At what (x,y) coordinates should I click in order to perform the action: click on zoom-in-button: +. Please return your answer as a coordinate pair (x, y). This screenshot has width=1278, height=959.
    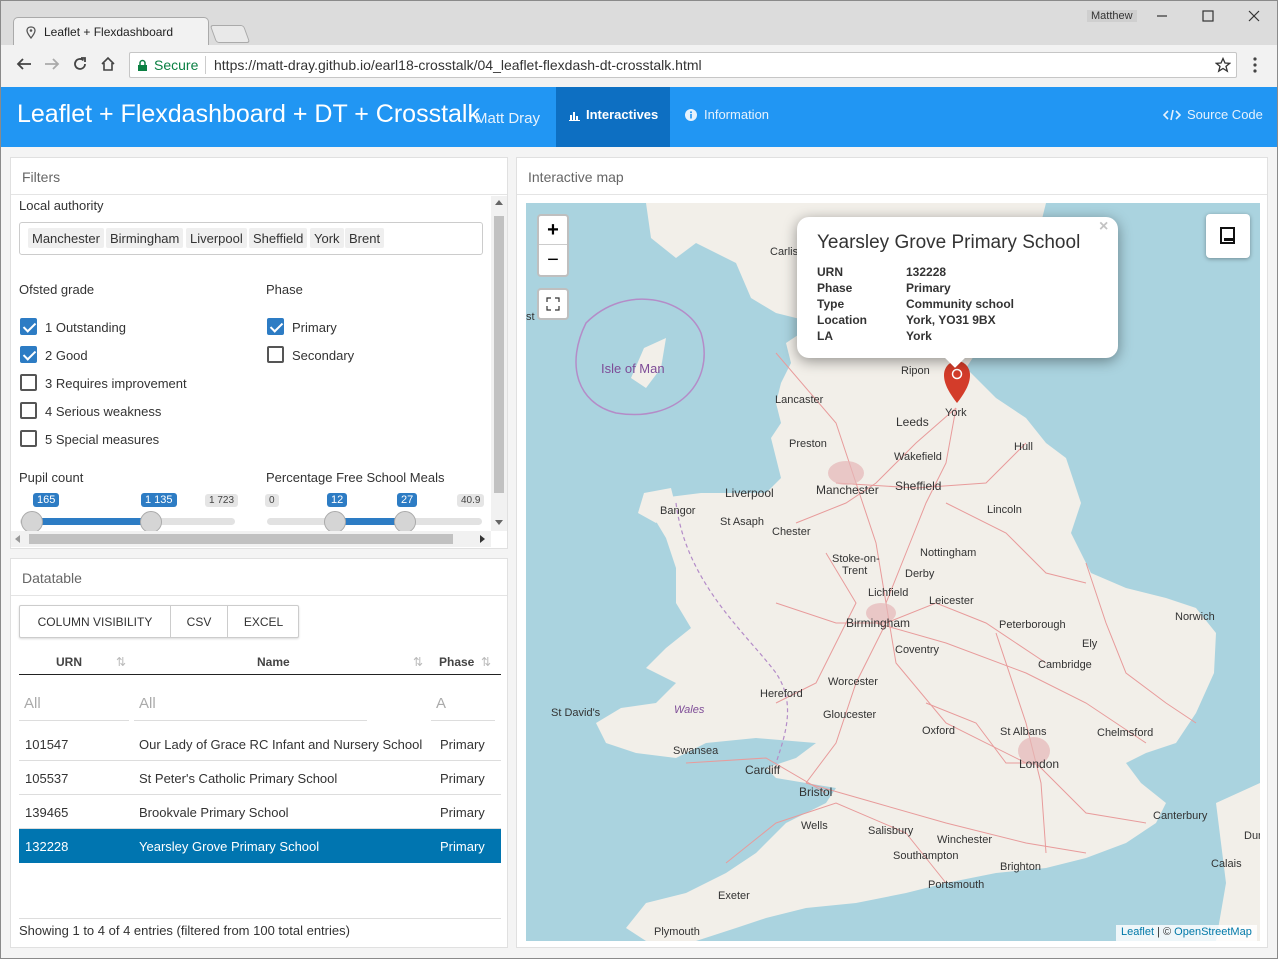
    Looking at the image, I should click on (553, 230).